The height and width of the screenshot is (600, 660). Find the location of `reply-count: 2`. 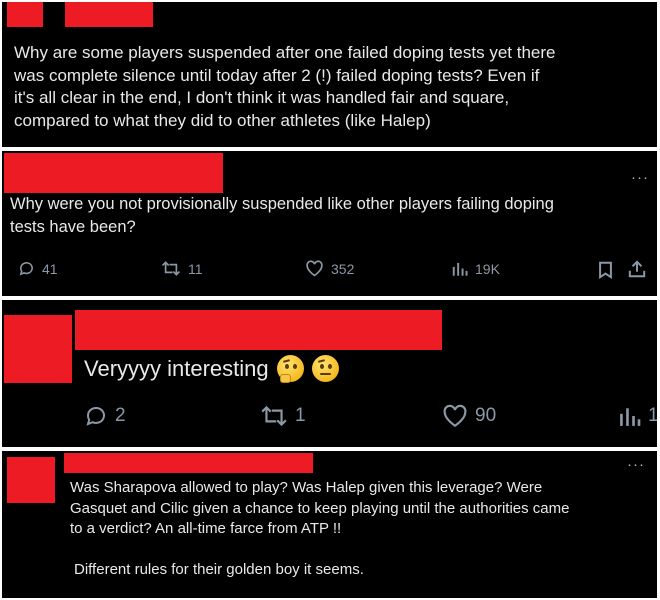

reply-count: 2 is located at coordinates (120, 415).